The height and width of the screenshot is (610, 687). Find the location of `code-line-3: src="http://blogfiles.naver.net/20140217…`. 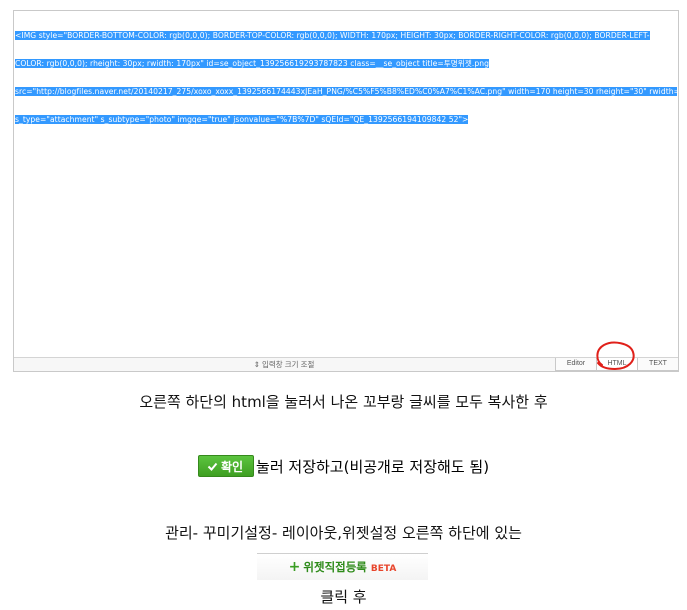

code-line-3: src="http://blogfiles.naver.net/20140217… is located at coordinates (346, 92).